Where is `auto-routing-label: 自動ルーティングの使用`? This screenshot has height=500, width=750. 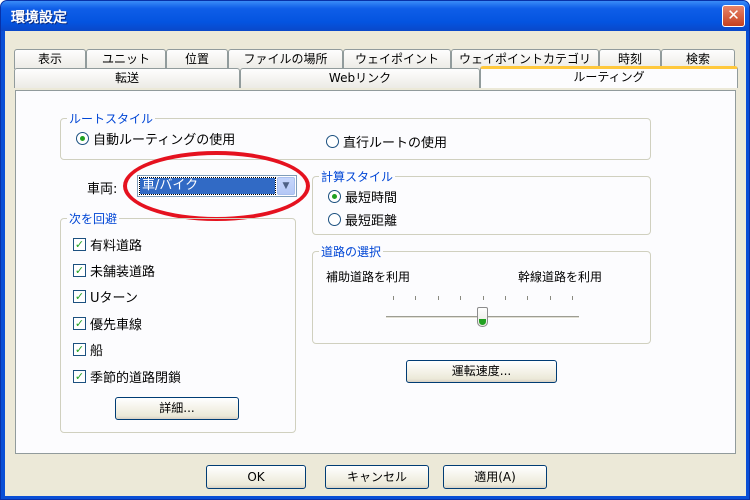 auto-routing-label: 自動ルーティングの使用 is located at coordinates (164, 140).